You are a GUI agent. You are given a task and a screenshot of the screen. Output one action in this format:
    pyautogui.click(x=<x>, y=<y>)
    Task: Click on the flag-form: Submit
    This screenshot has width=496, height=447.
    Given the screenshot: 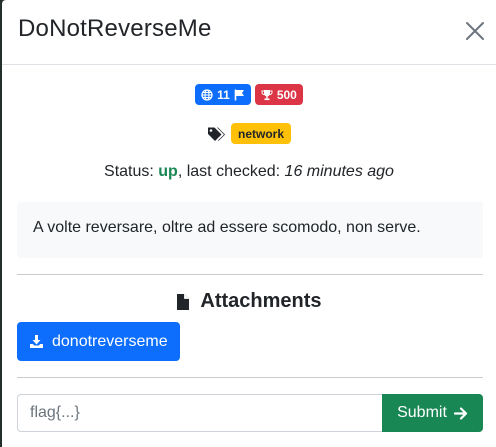 What is the action you would take?
    pyautogui.click(x=250, y=413)
    